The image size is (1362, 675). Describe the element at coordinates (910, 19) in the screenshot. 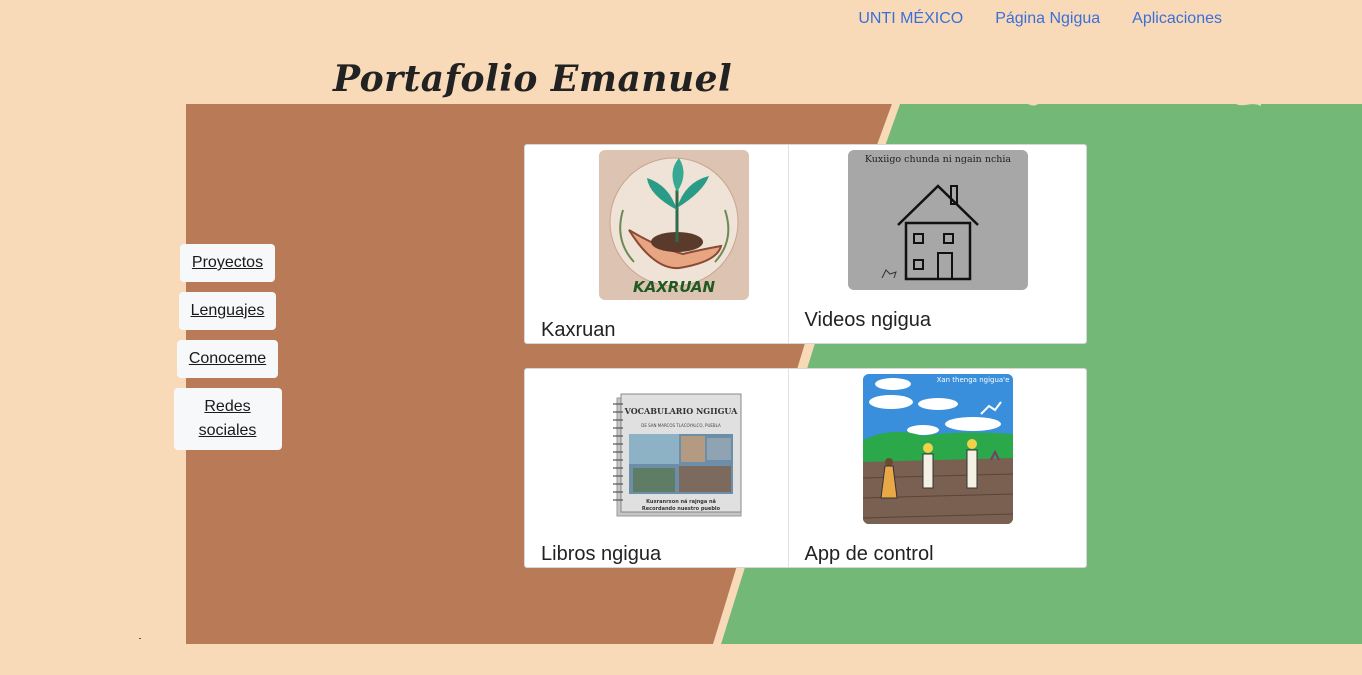

I see `nav-link-unti-mexico: UNTI MÉXICO` at that location.